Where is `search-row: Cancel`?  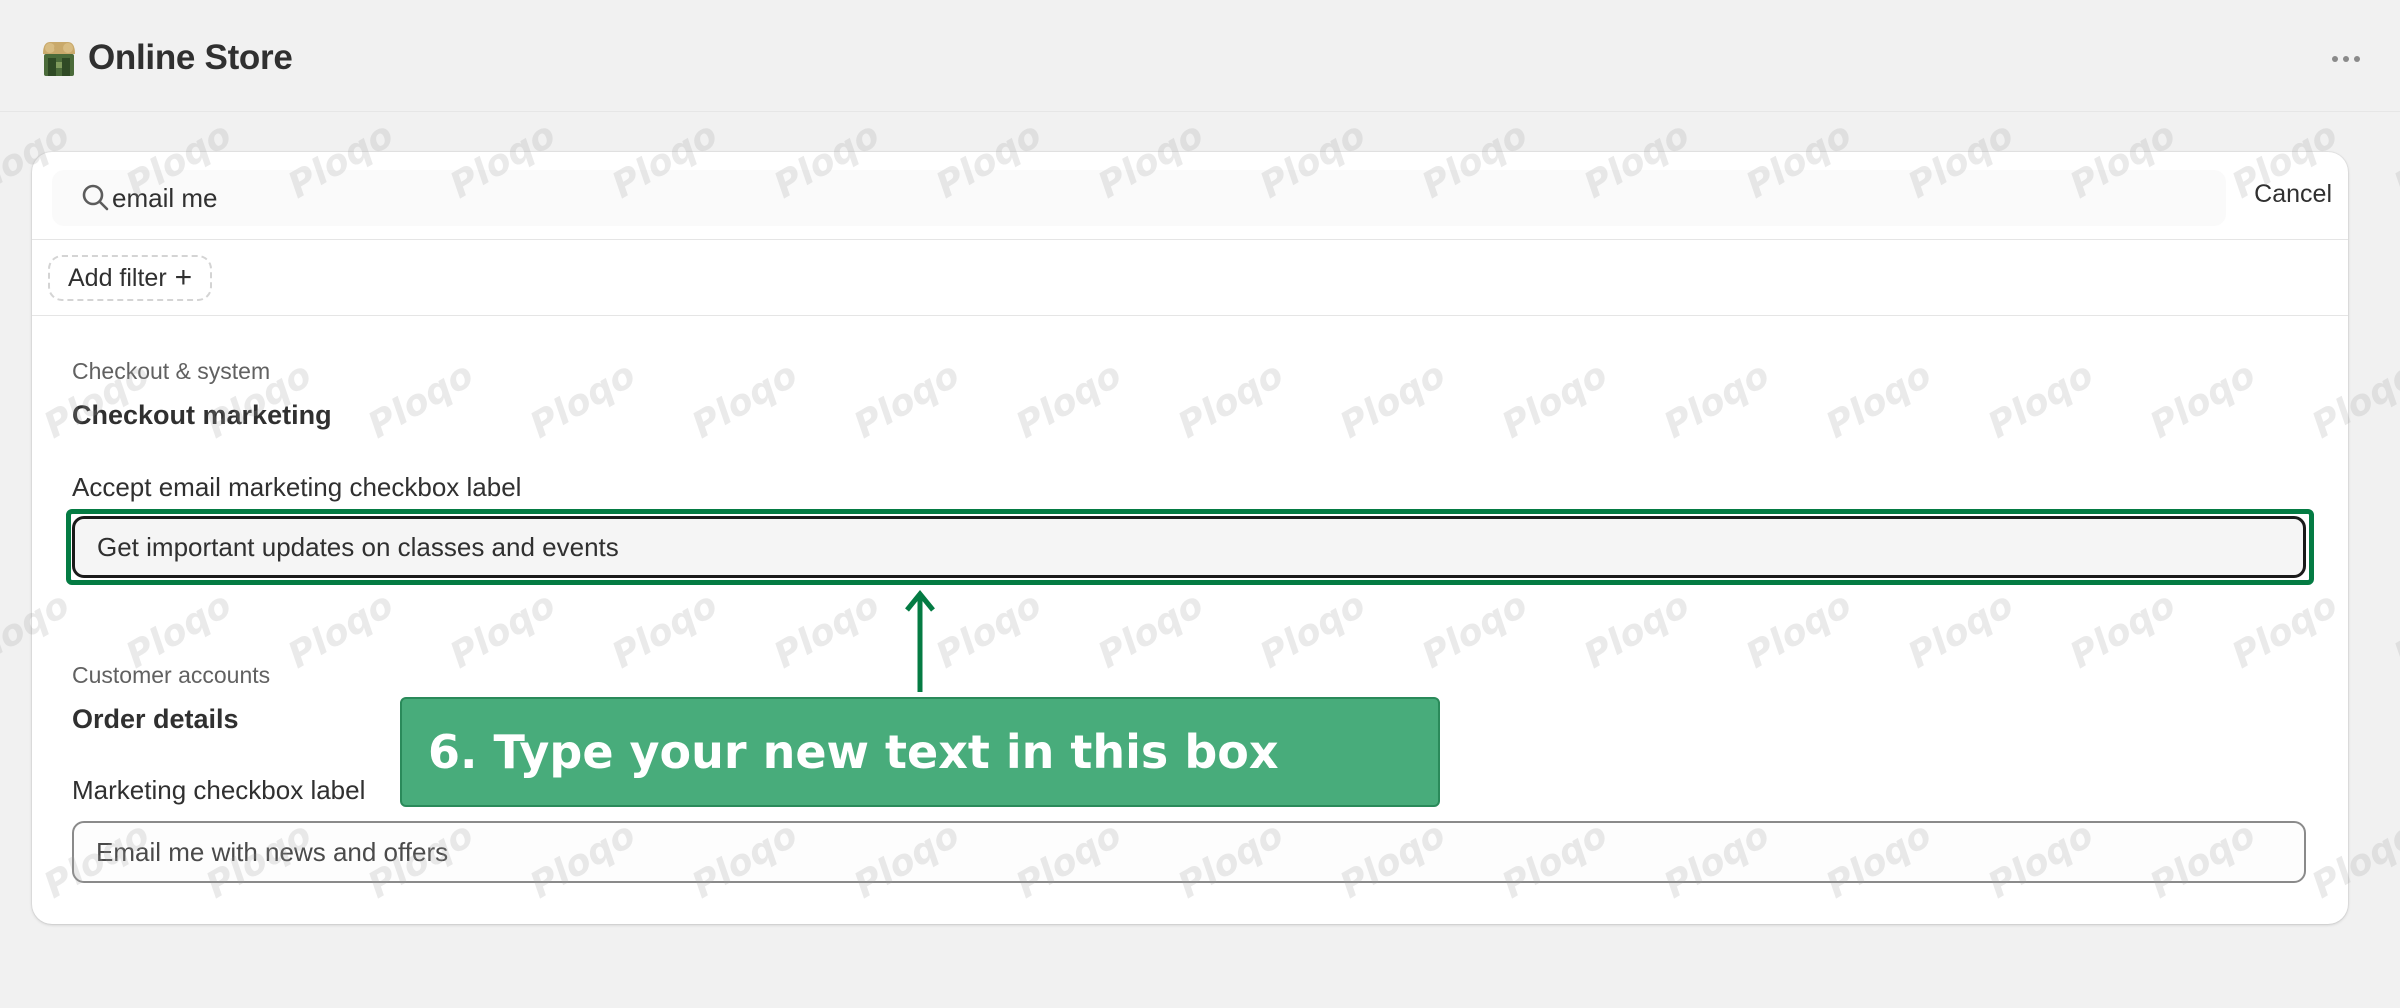 search-row: Cancel is located at coordinates (1190, 196).